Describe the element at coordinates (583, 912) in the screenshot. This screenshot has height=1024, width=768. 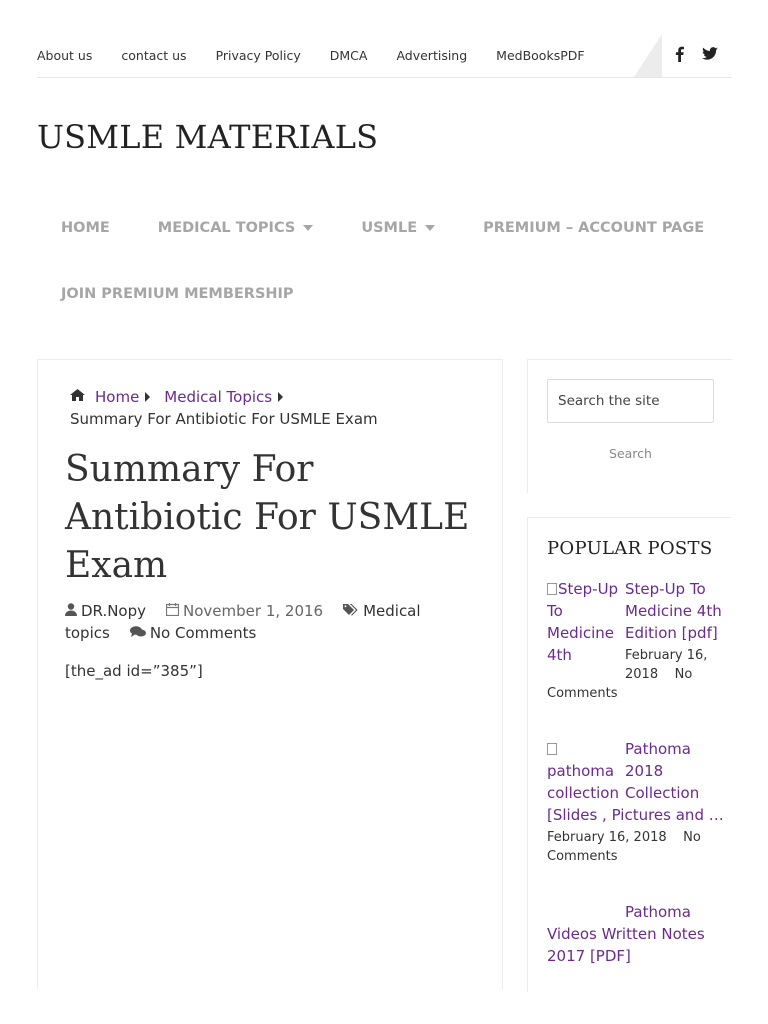
I see `popular-post-thumbnail` at that location.